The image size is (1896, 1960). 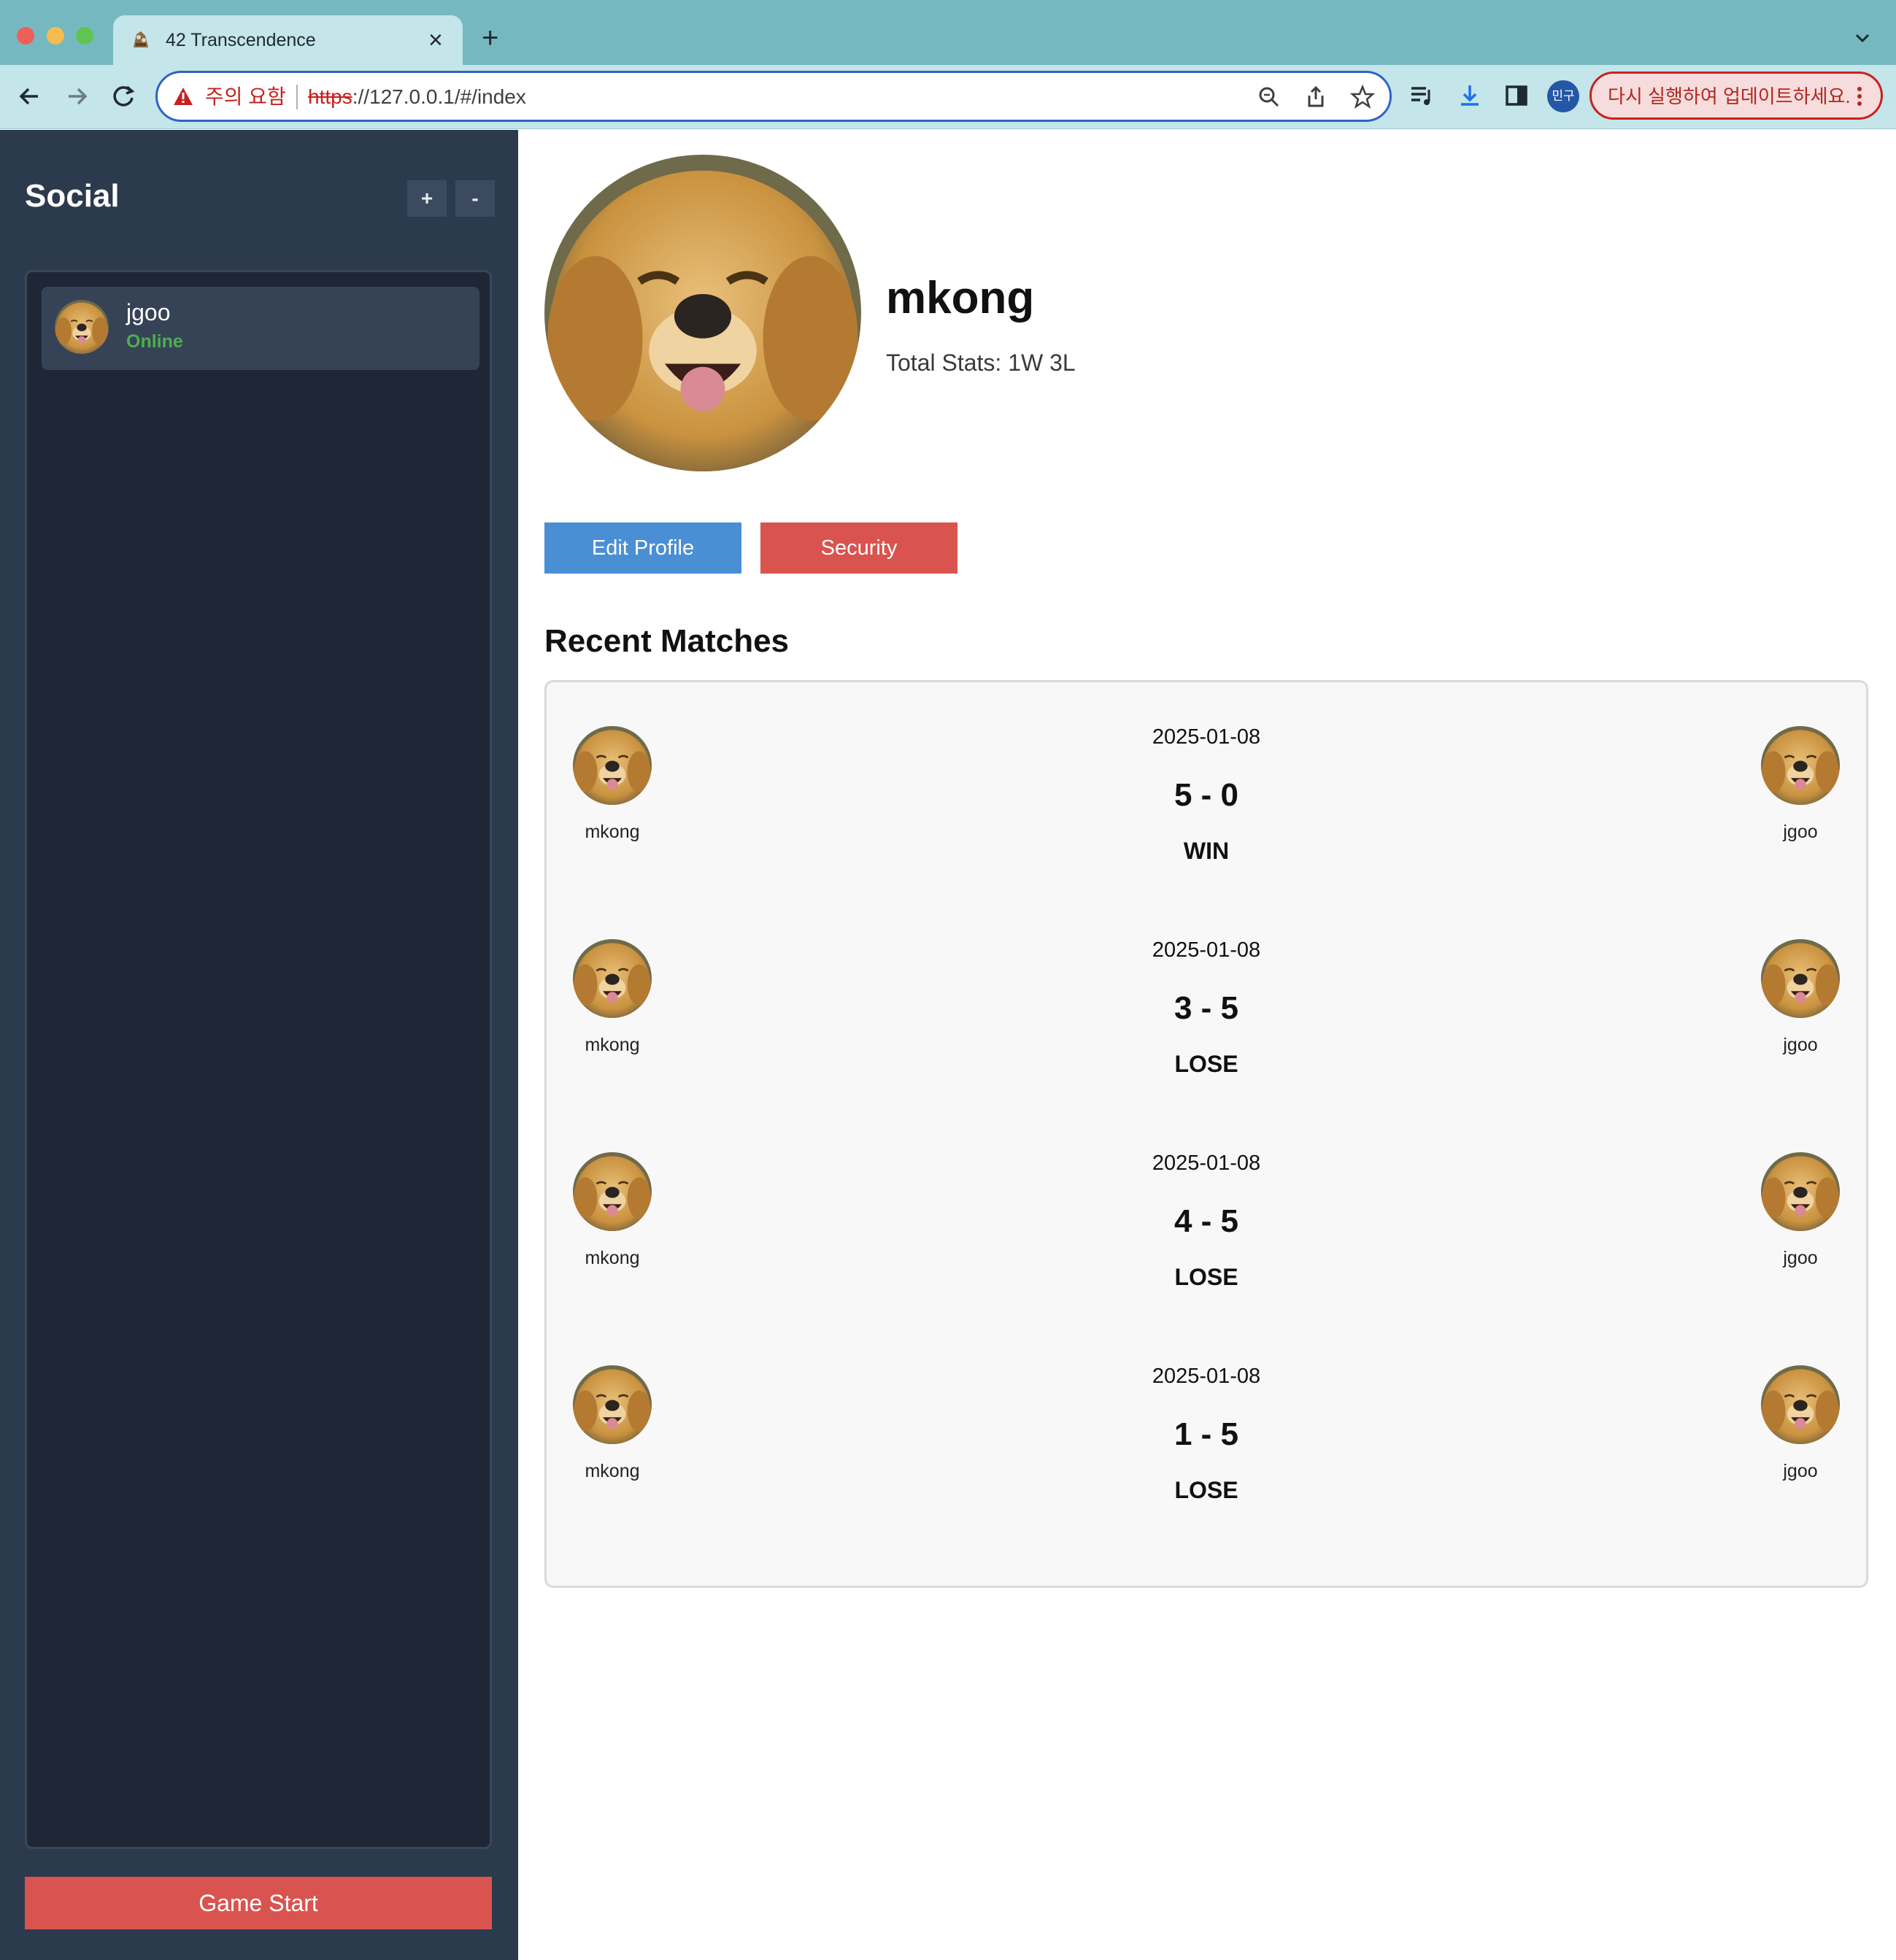 I want to click on media-control-icon, so click(x=1421, y=95).